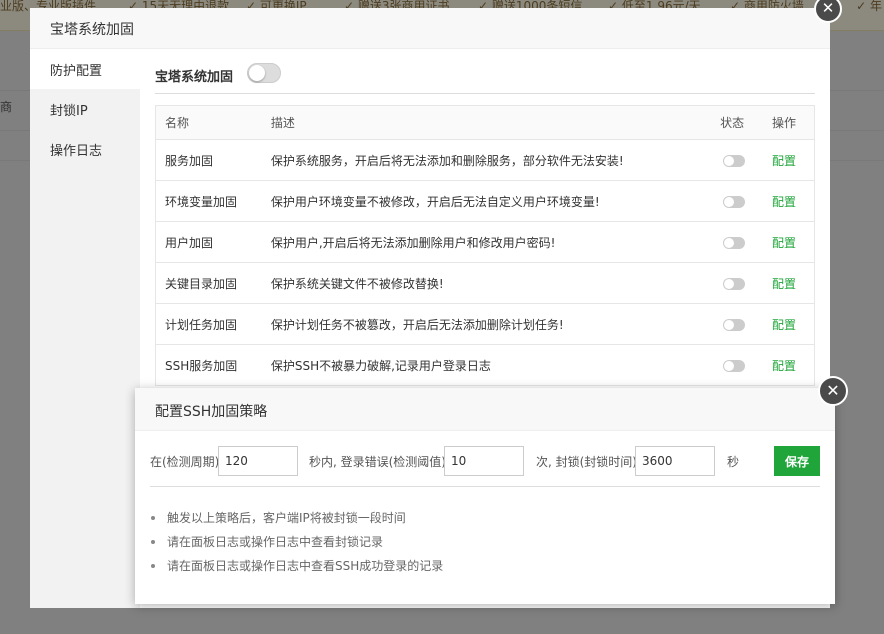 This screenshot has height=634, width=884. What do you see at coordinates (213, 242) in the screenshot?
I see `row-name: 用户加固` at bounding box center [213, 242].